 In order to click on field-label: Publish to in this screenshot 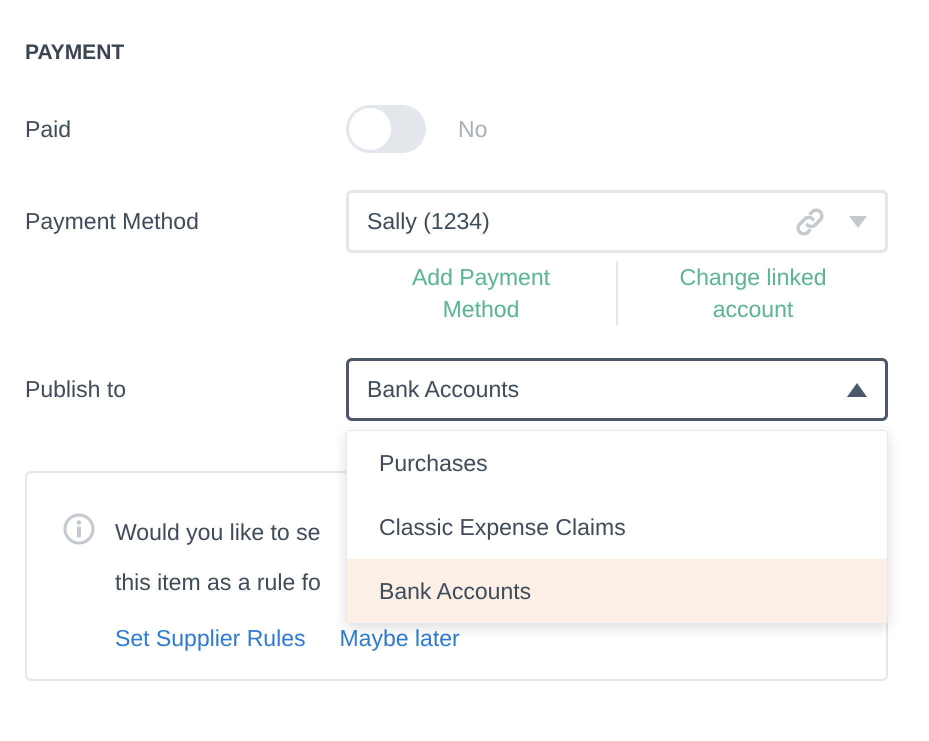, I will do `click(76, 389)`.